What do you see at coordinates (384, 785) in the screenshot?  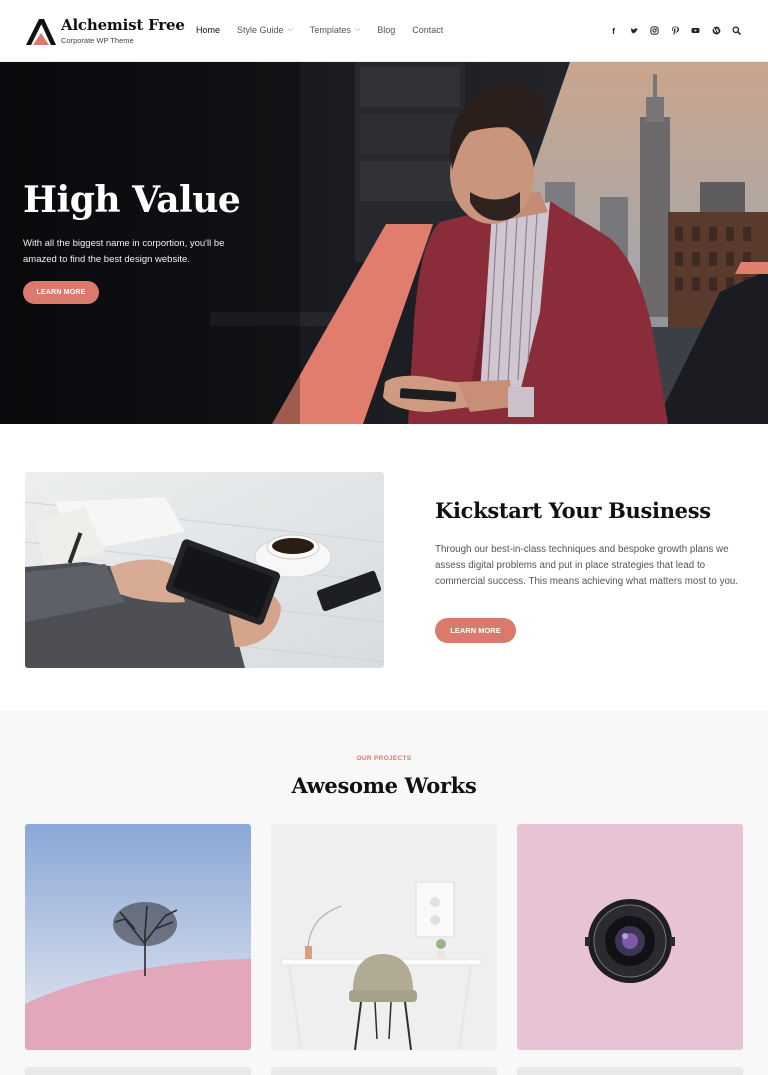 I see `projects-title: Awesome Works` at bounding box center [384, 785].